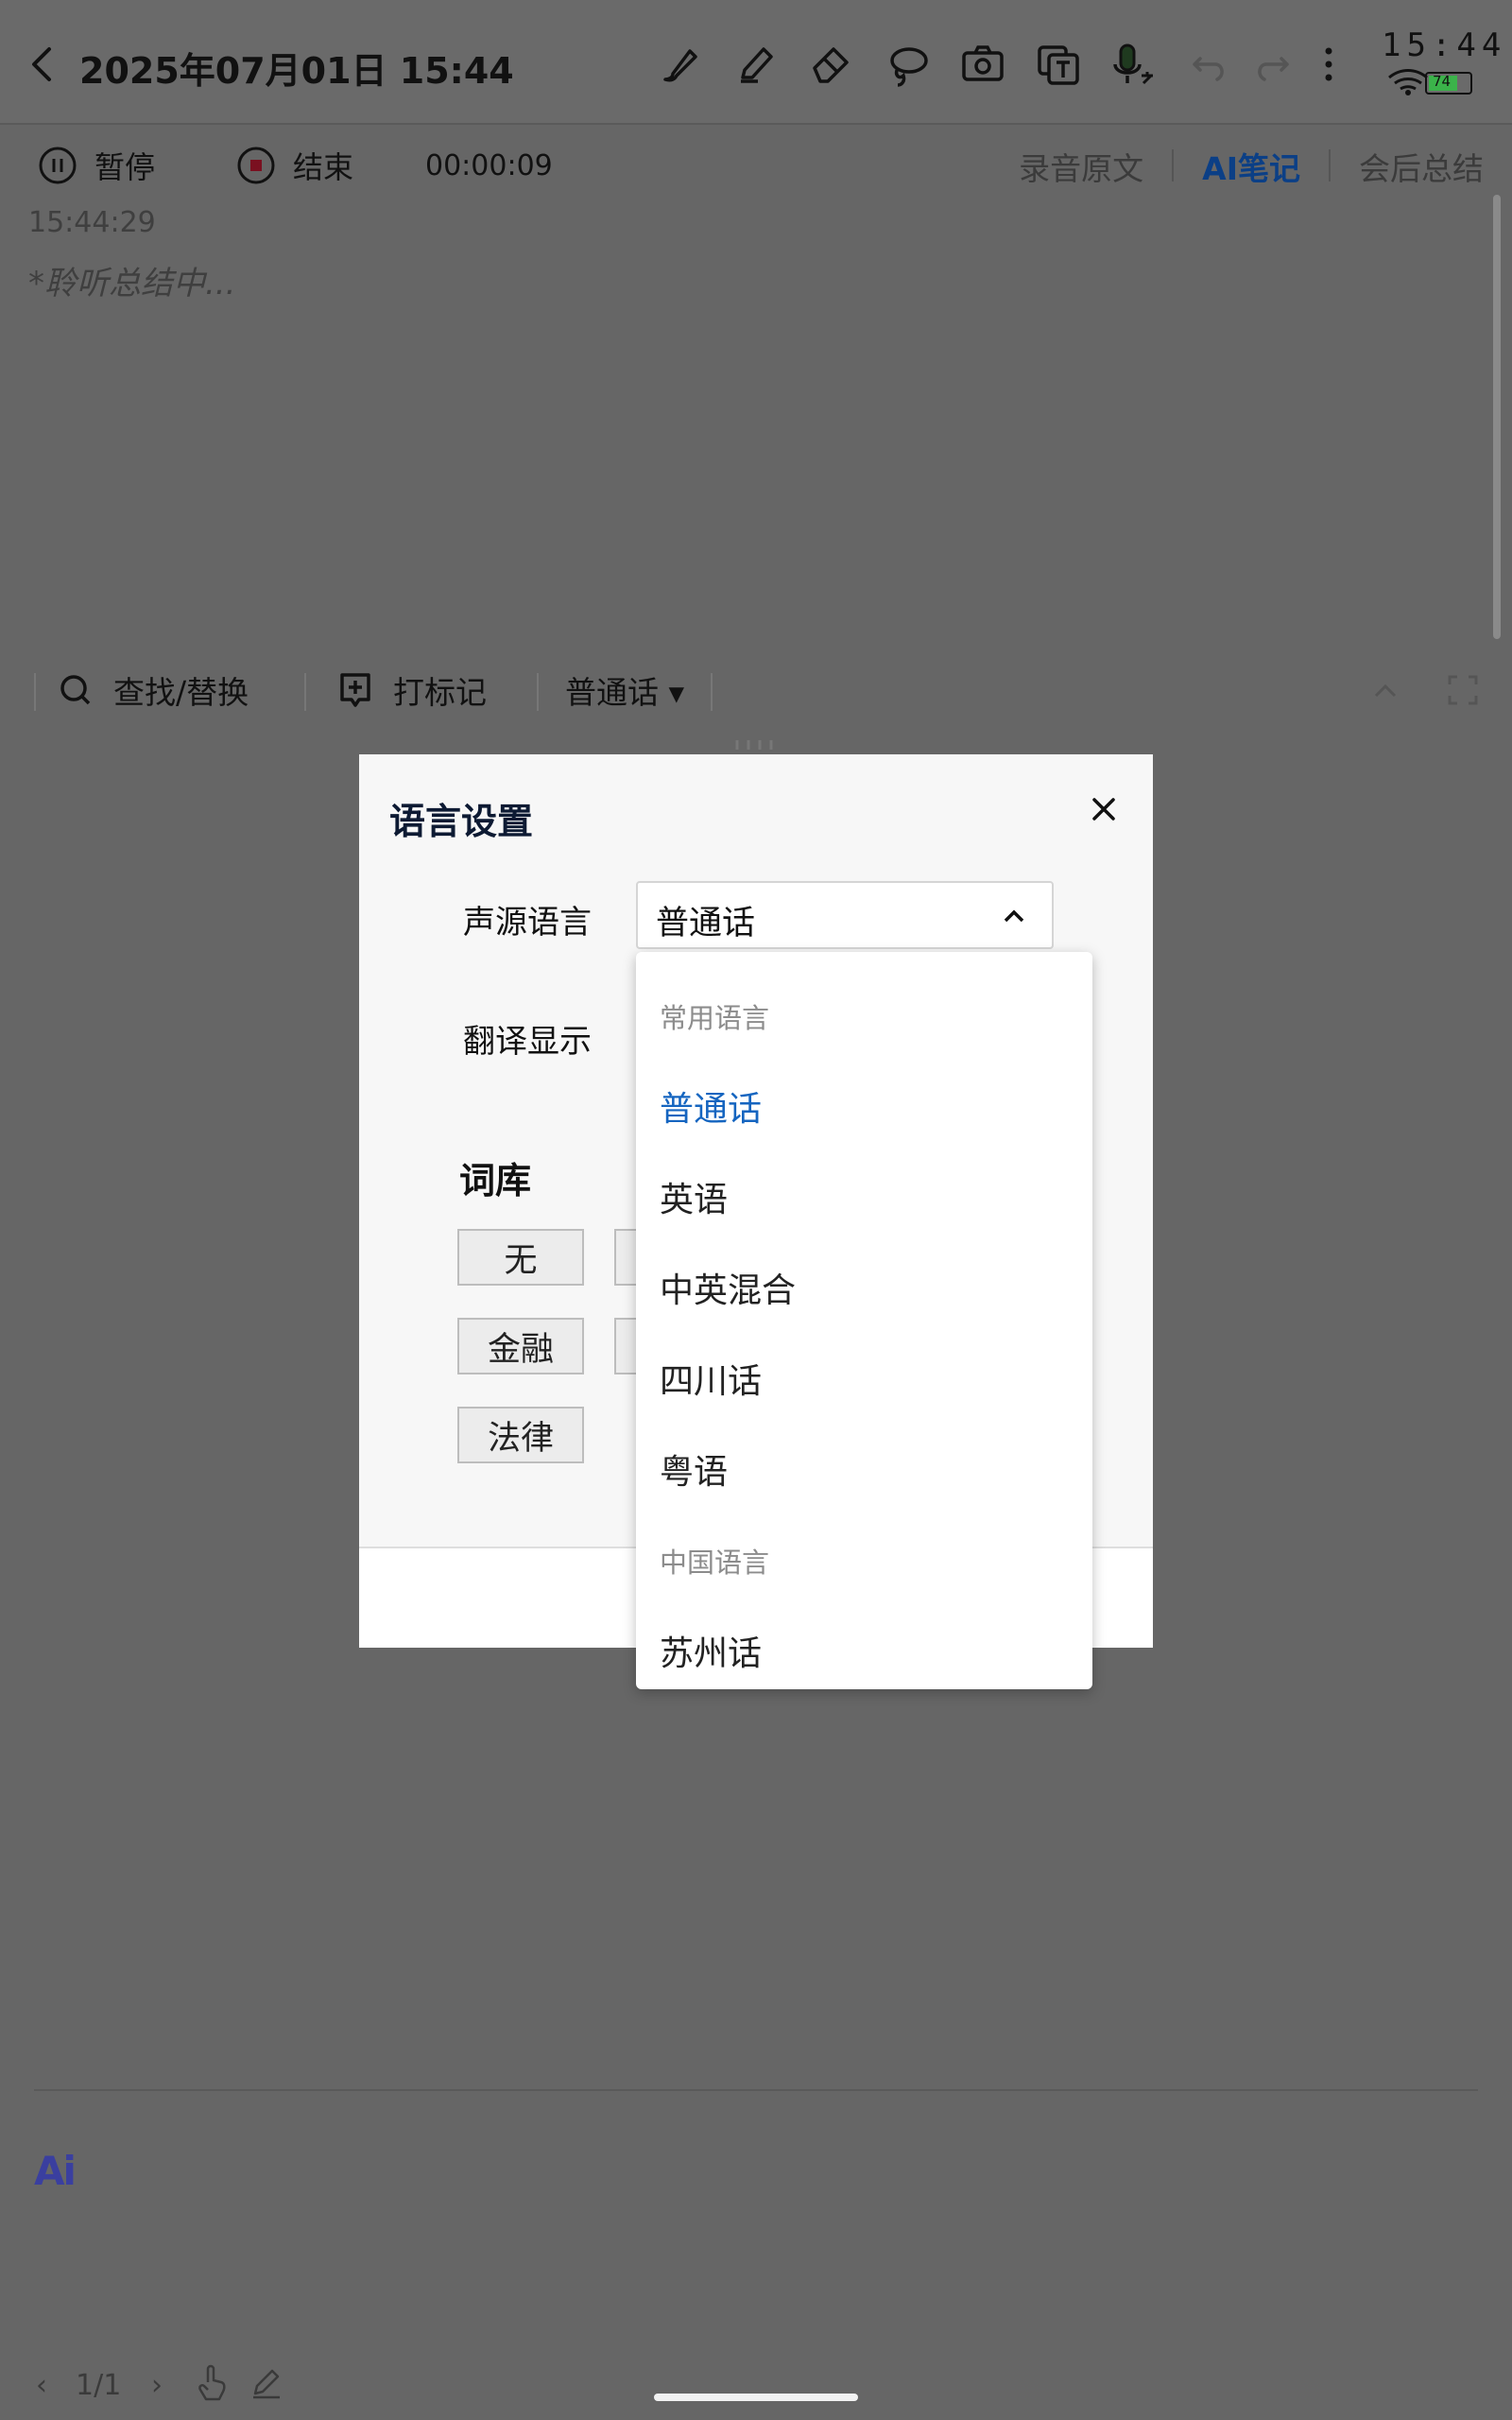 This screenshot has height=2420, width=1512. What do you see at coordinates (296, 71) in the screenshot?
I see `page-title: 2025年07月01日 15:44` at bounding box center [296, 71].